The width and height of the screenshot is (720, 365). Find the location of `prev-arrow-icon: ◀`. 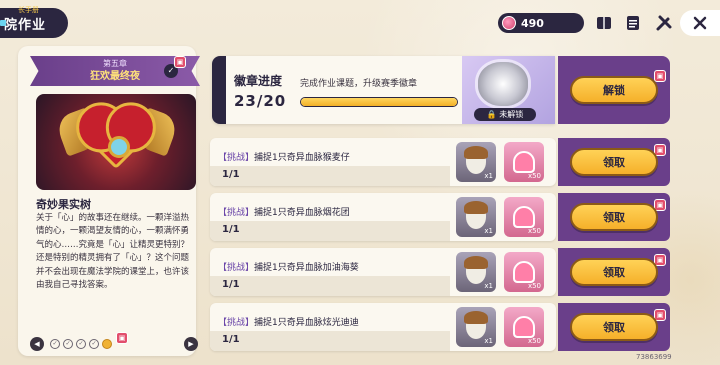

prev-arrow-icon: ◀ is located at coordinates (37, 344).